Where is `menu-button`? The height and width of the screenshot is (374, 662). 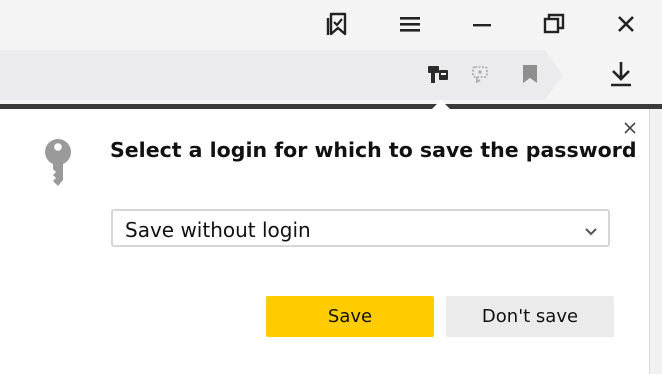
menu-button is located at coordinates (410, 23).